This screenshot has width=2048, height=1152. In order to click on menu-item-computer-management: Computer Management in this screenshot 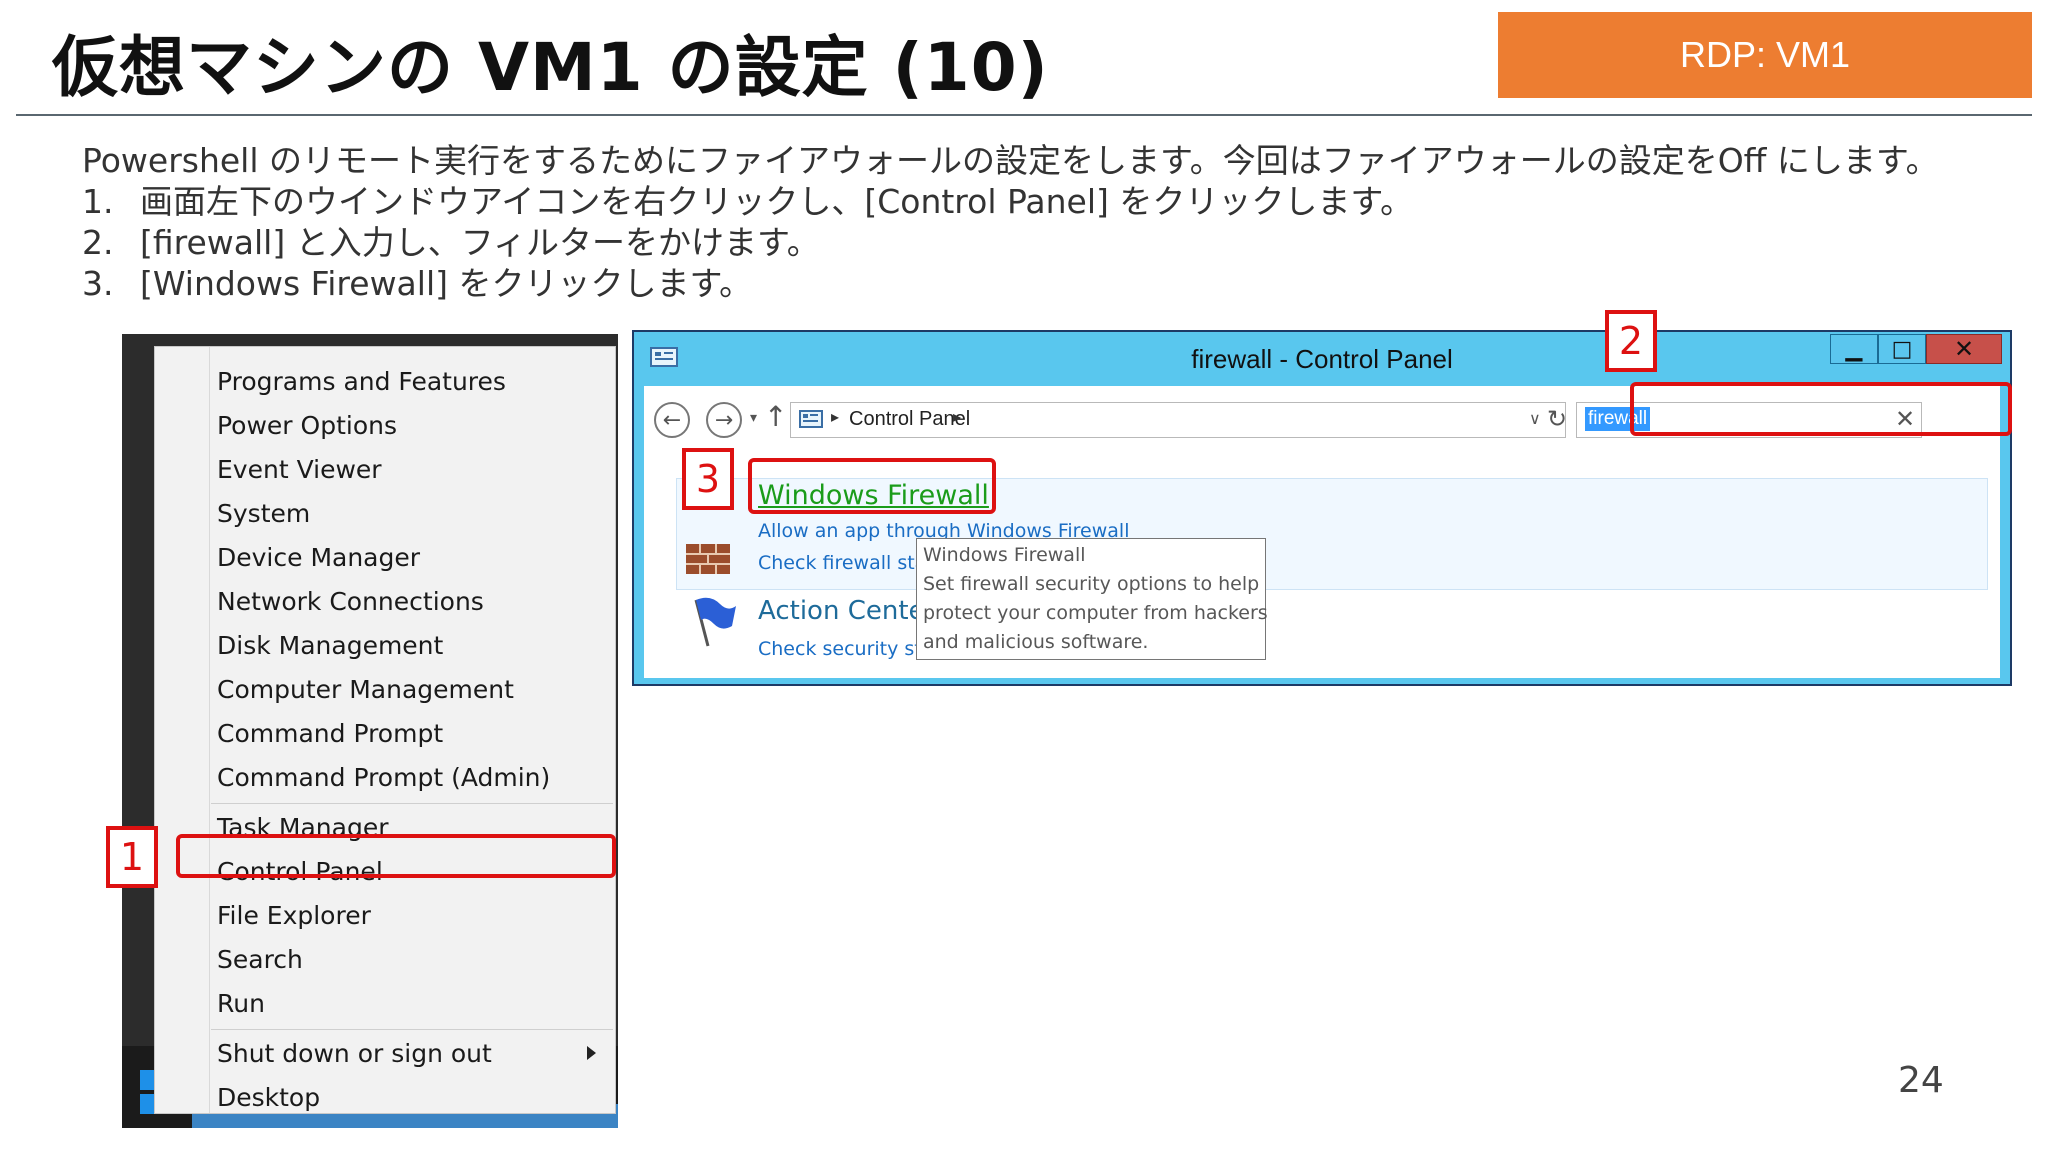, I will do `click(365, 689)`.